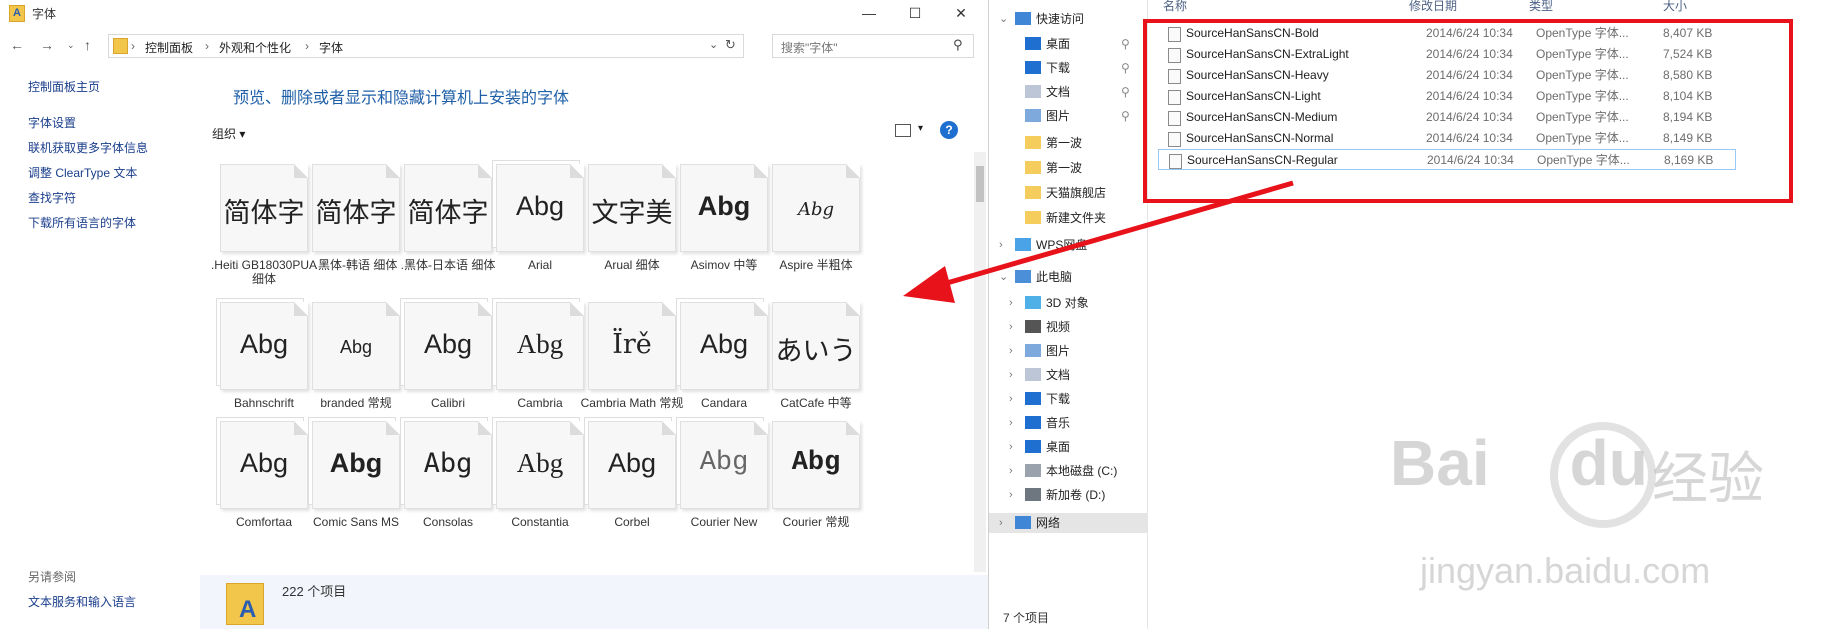  Describe the element at coordinates (228, 133) in the screenshot. I see `organize-button: 组织 ▾` at that location.